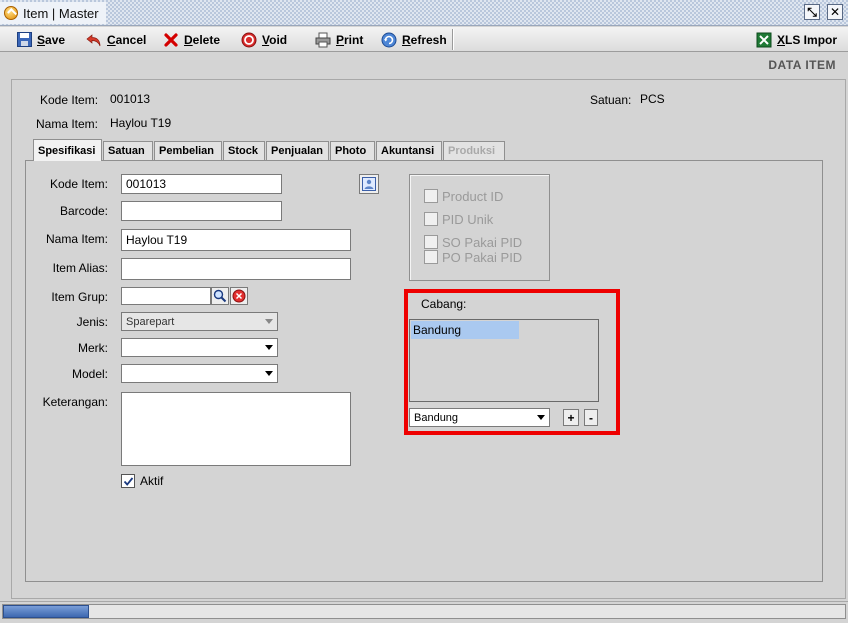  I want to click on jenis-label: Jenis:, so click(92, 322).